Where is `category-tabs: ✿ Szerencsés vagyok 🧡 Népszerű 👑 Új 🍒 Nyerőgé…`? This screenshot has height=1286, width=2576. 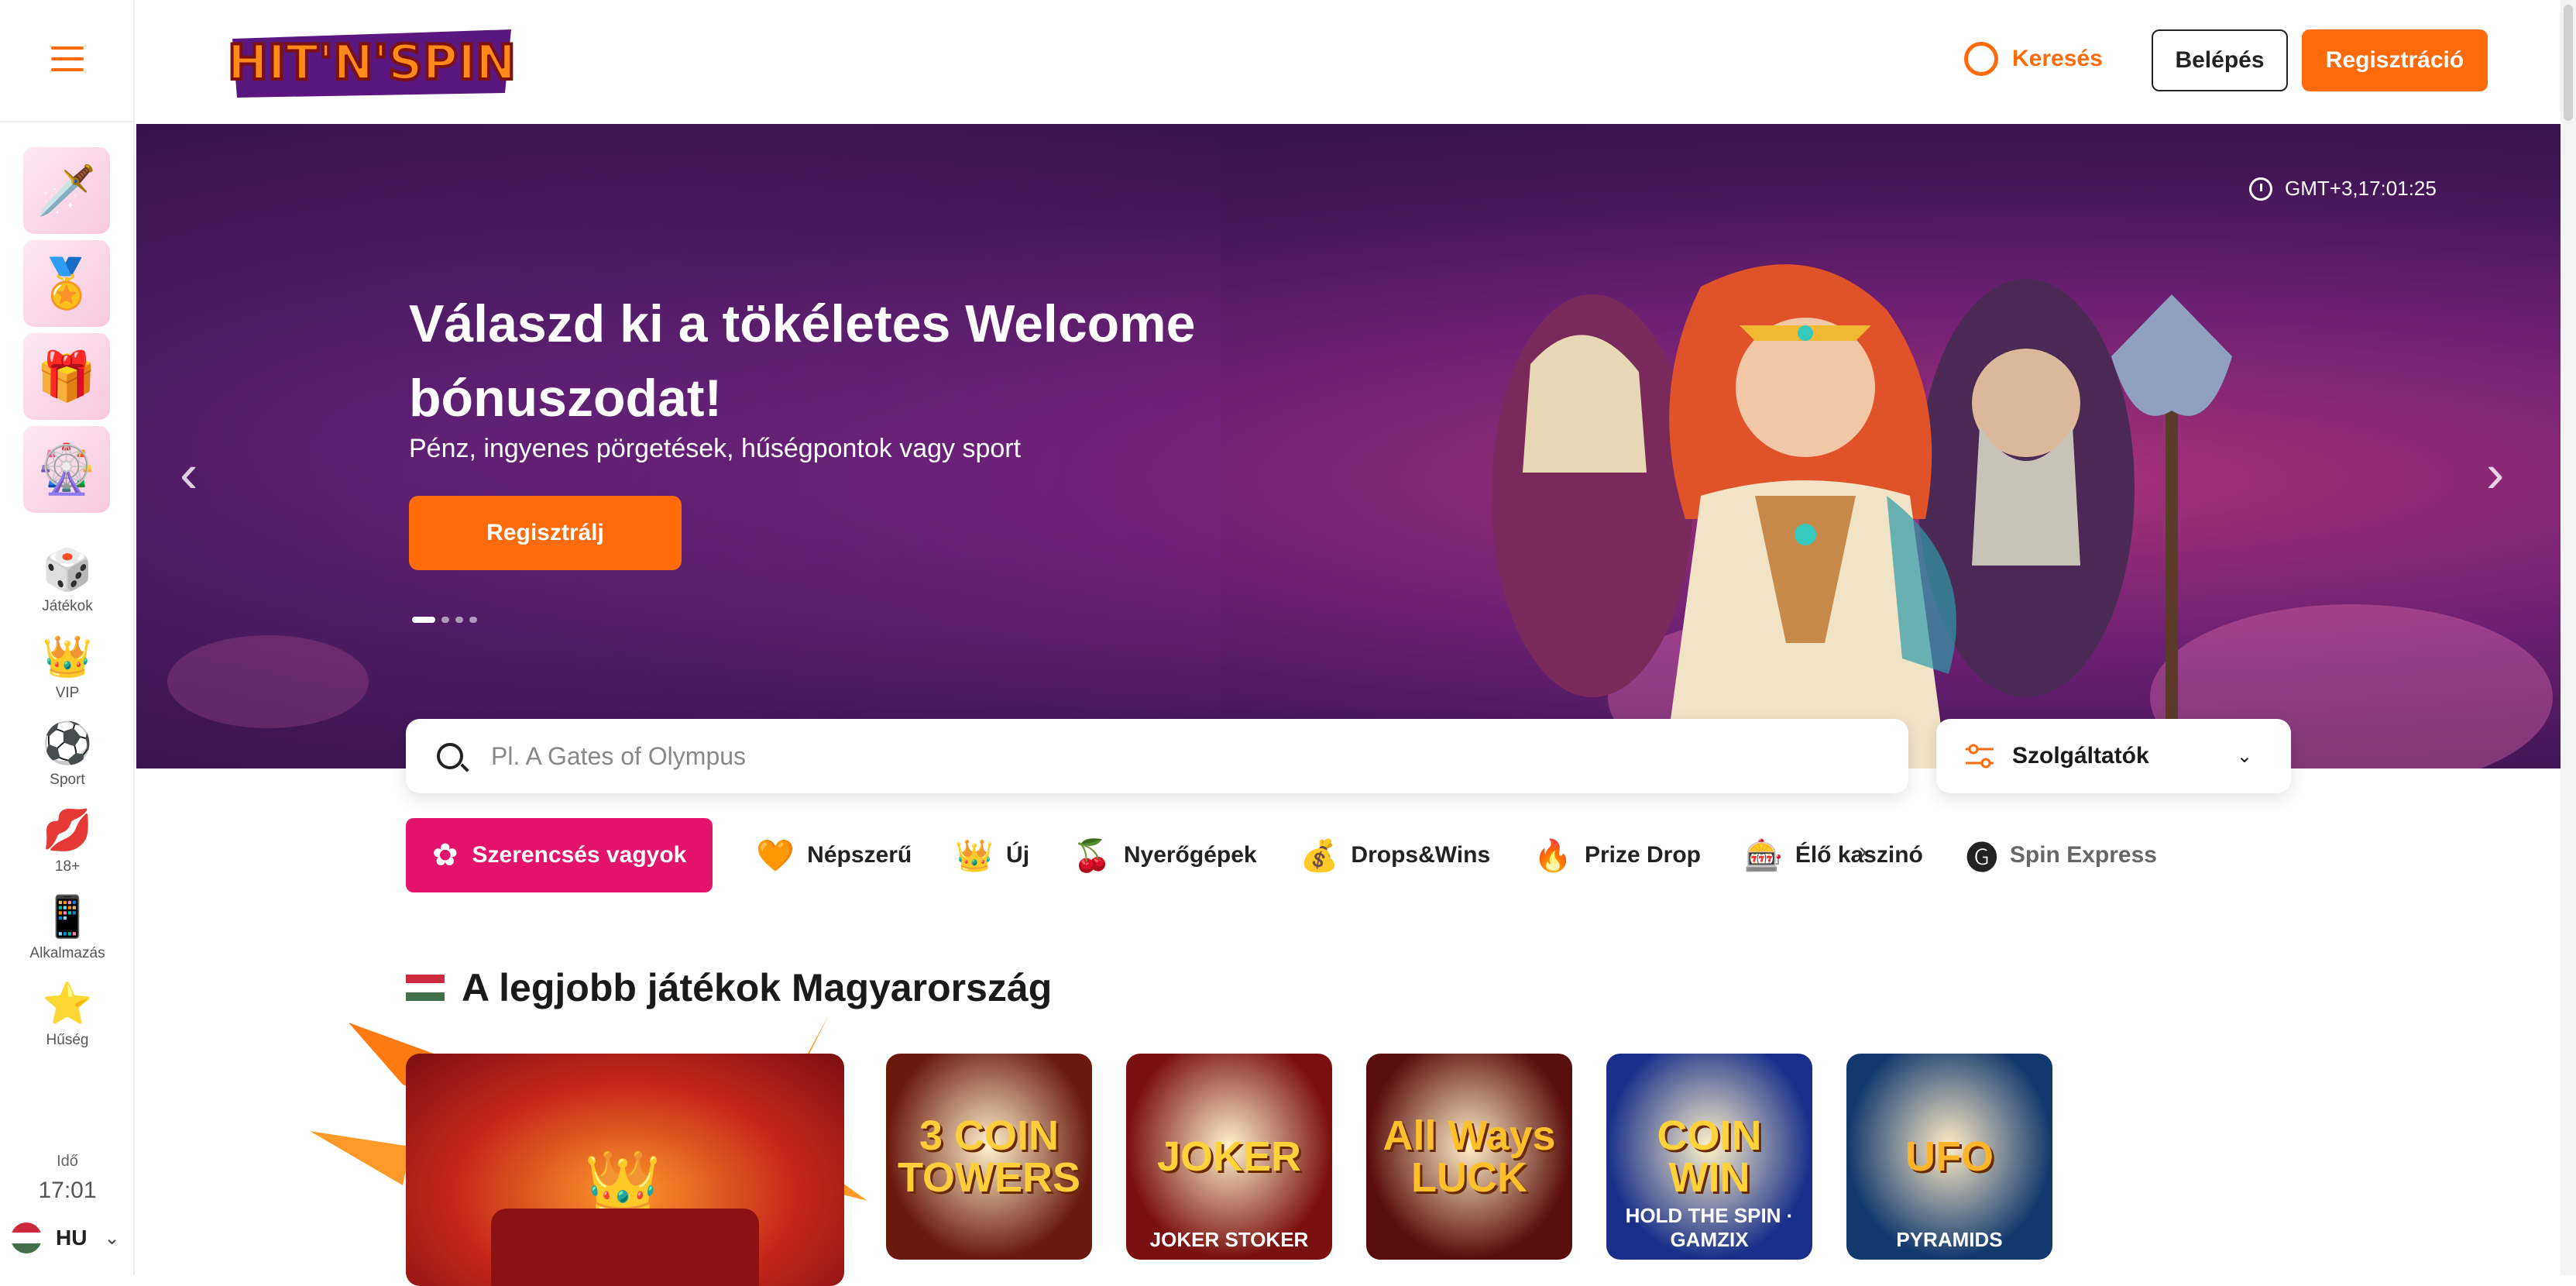
category-tabs: ✿ Szerencsés vagyok 🧡 Népszerű 👑 Új 🍒 Nyerőgé… is located at coordinates (1343, 855).